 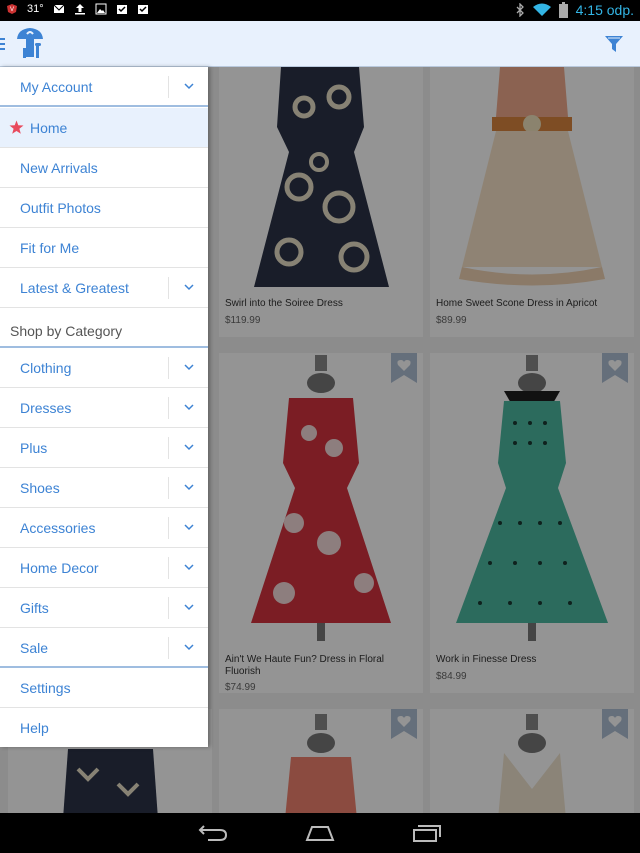 I want to click on drawer-item-label: Accessories, so click(x=58, y=528).